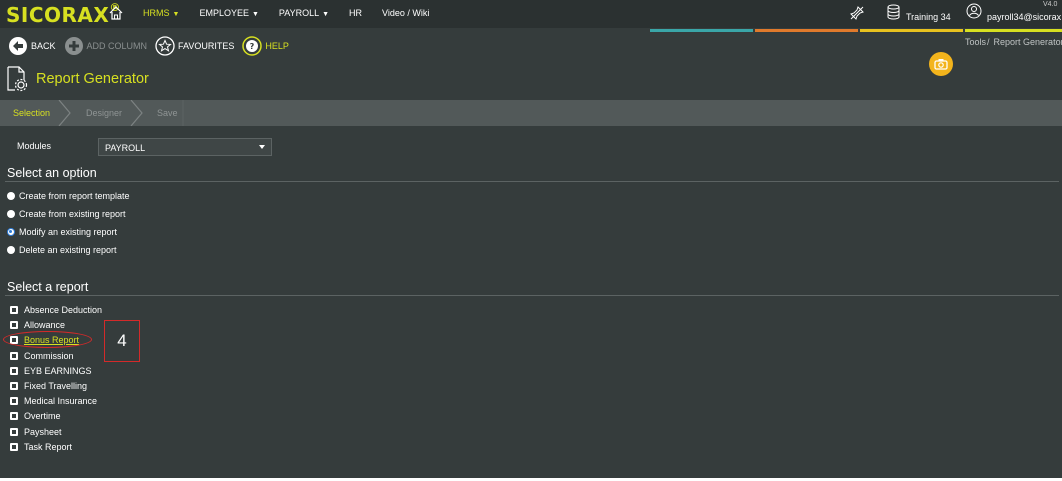  What do you see at coordinates (62, 232) in the screenshot?
I see `option-modify-existing: Modify an existing report` at bounding box center [62, 232].